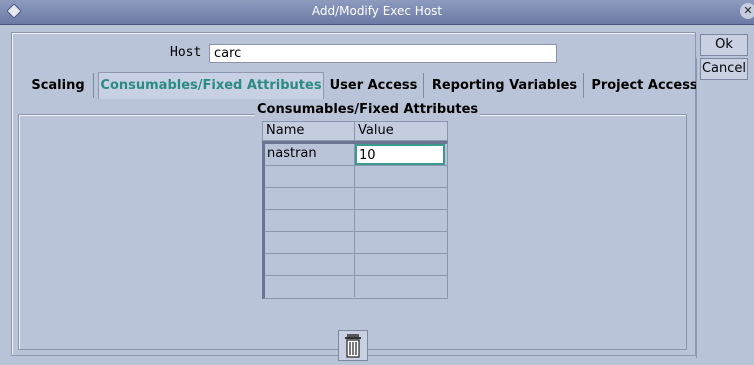  I want to click on table-body: nastran 10, so click(355, 220).